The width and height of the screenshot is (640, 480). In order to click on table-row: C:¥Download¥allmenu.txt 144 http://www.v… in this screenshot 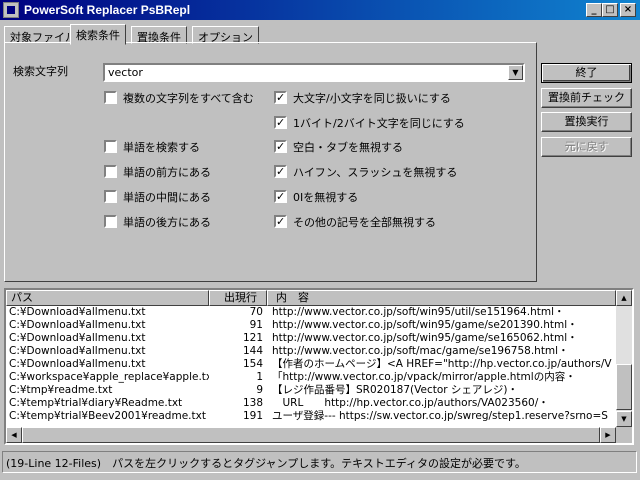, I will do `click(311, 351)`.